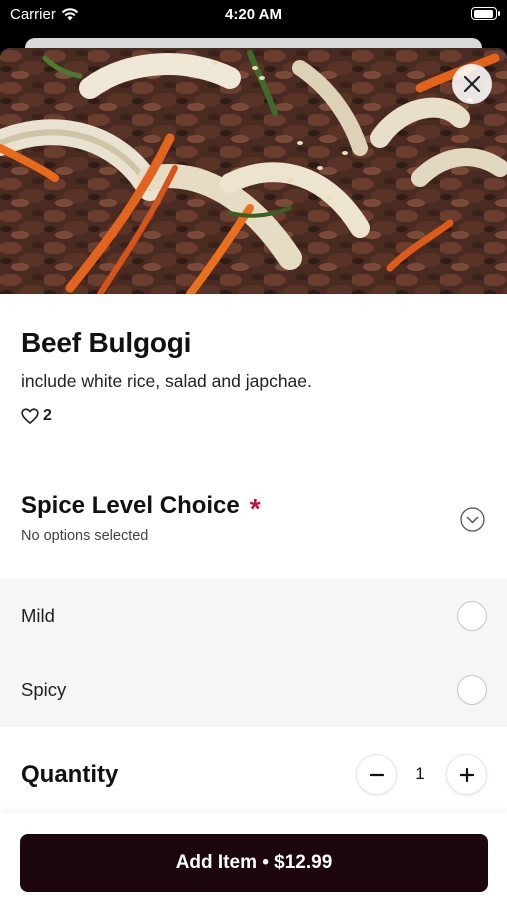 This screenshot has width=507, height=900. Describe the element at coordinates (30, 416) in the screenshot. I see `heart-icon` at that location.